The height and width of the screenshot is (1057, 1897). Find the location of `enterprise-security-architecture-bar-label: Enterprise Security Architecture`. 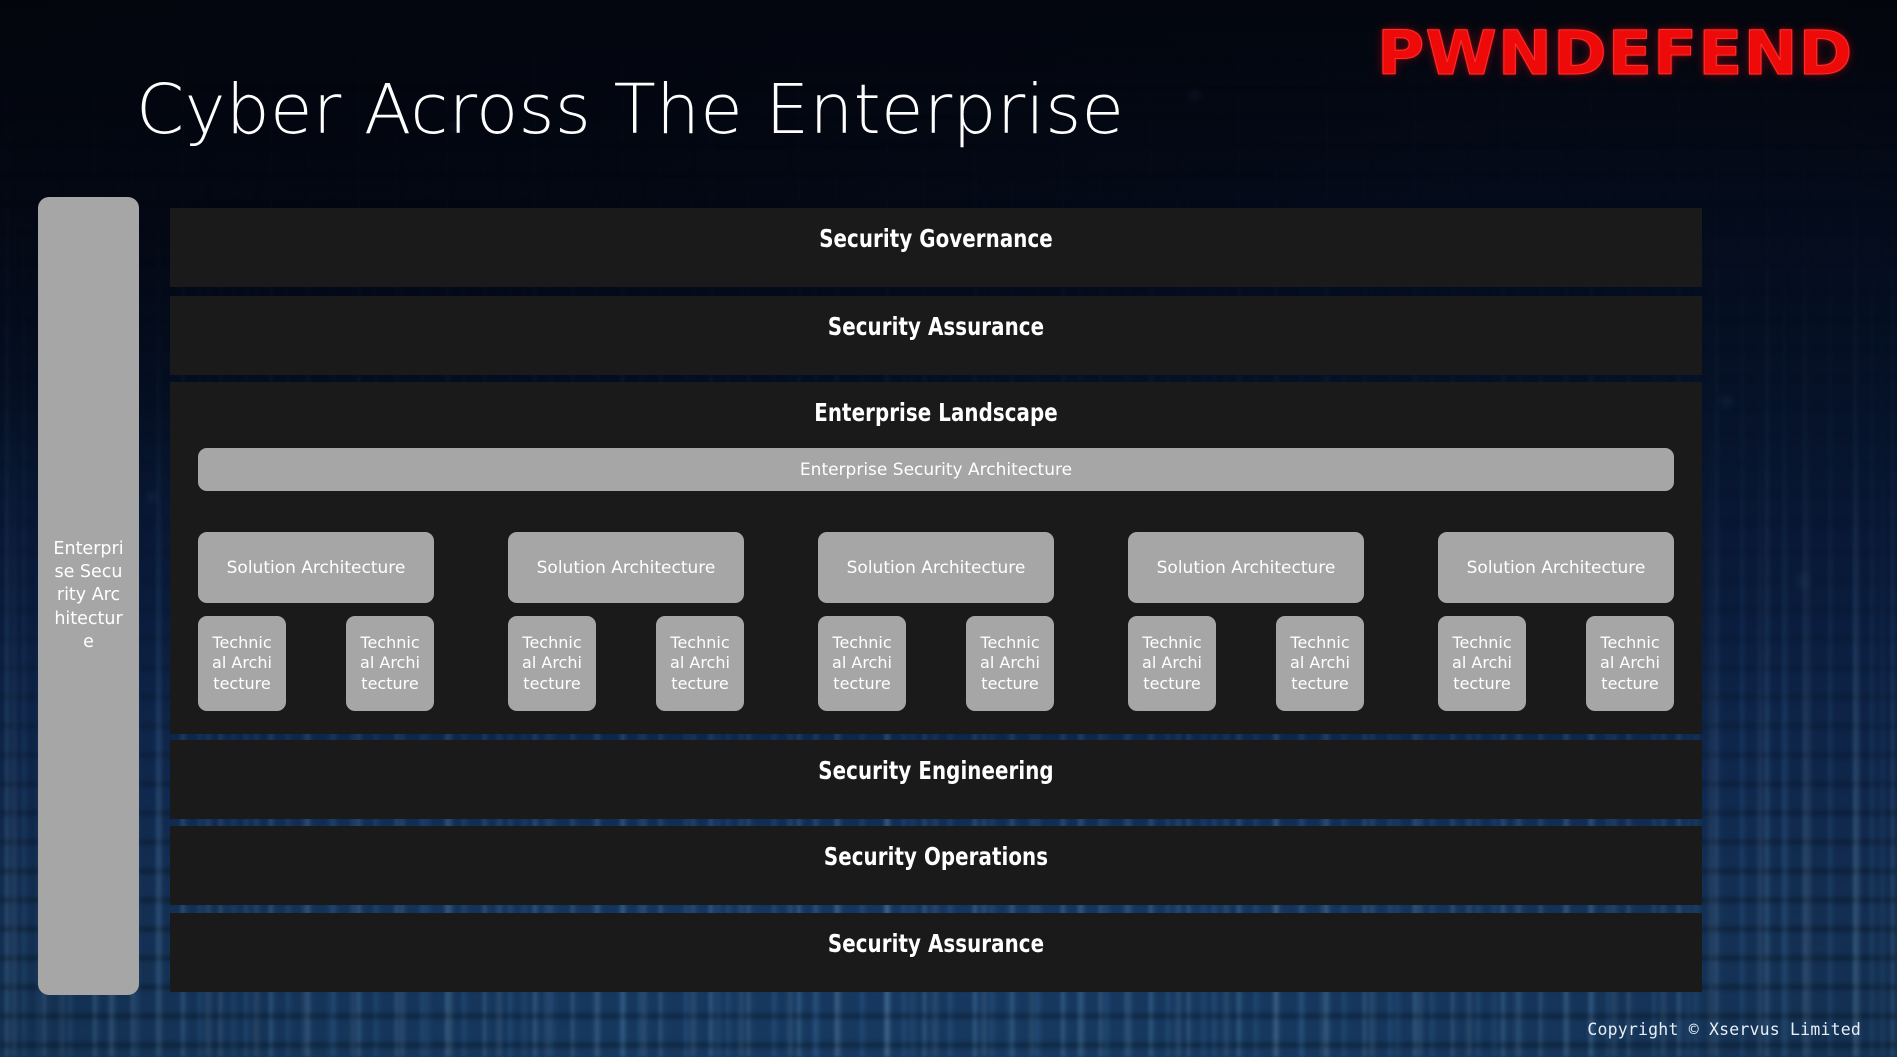

enterprise-security-architecture-bar-label: Enterprise Security Architecture is located at coordinates (936, 469).